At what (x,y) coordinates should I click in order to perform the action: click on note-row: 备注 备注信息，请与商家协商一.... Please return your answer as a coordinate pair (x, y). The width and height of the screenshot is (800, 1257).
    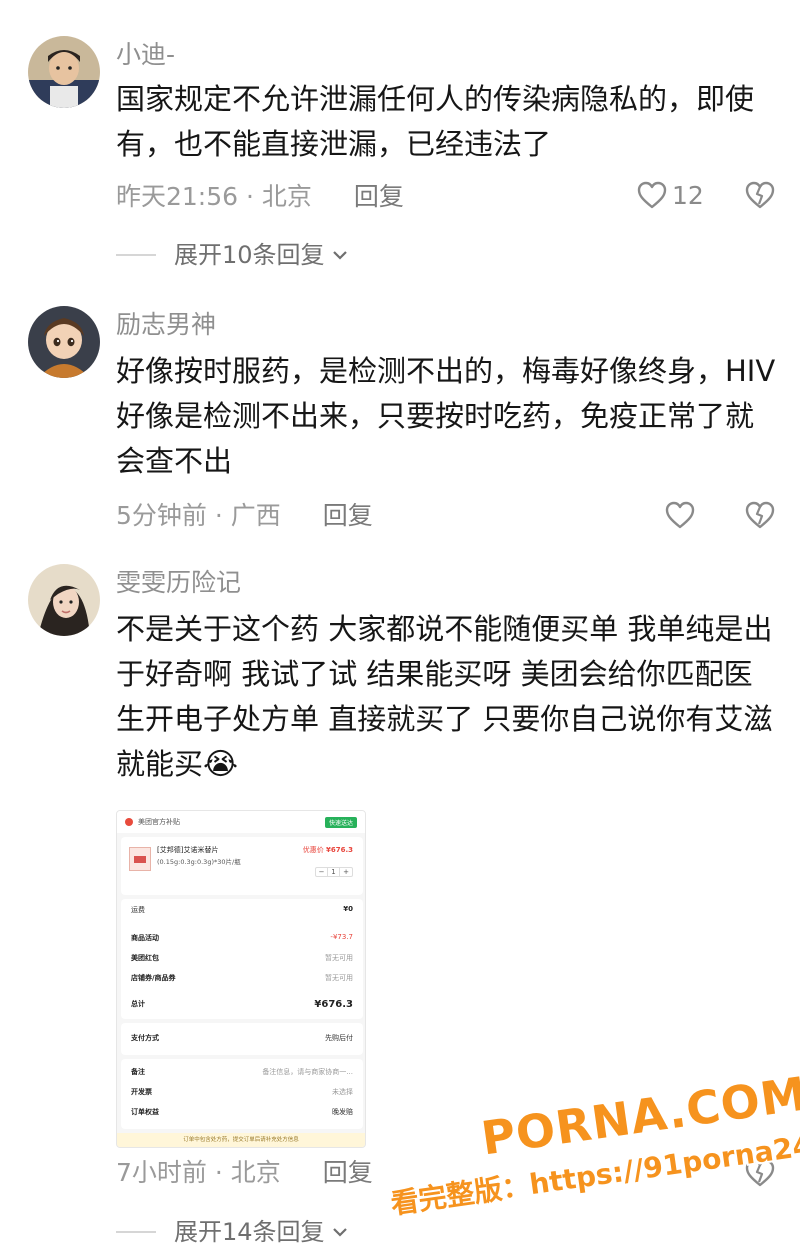
    Looking at the image, I should click on (242, 1072).